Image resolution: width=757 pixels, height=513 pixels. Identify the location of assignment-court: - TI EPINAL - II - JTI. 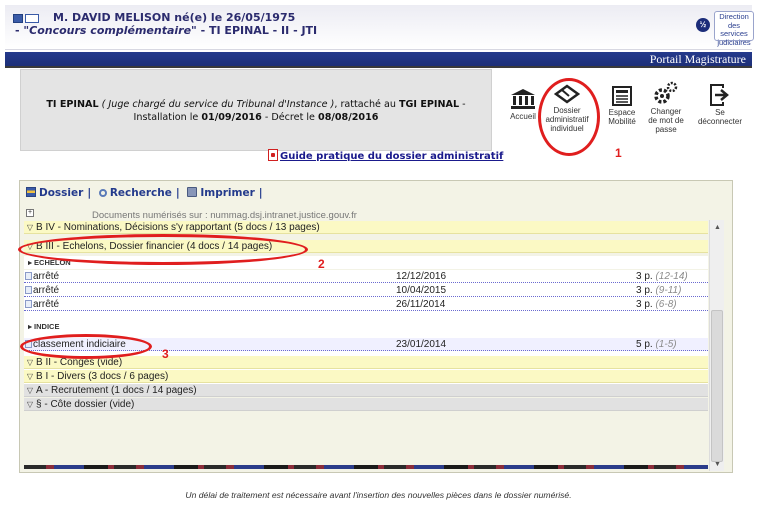
(257, 30).